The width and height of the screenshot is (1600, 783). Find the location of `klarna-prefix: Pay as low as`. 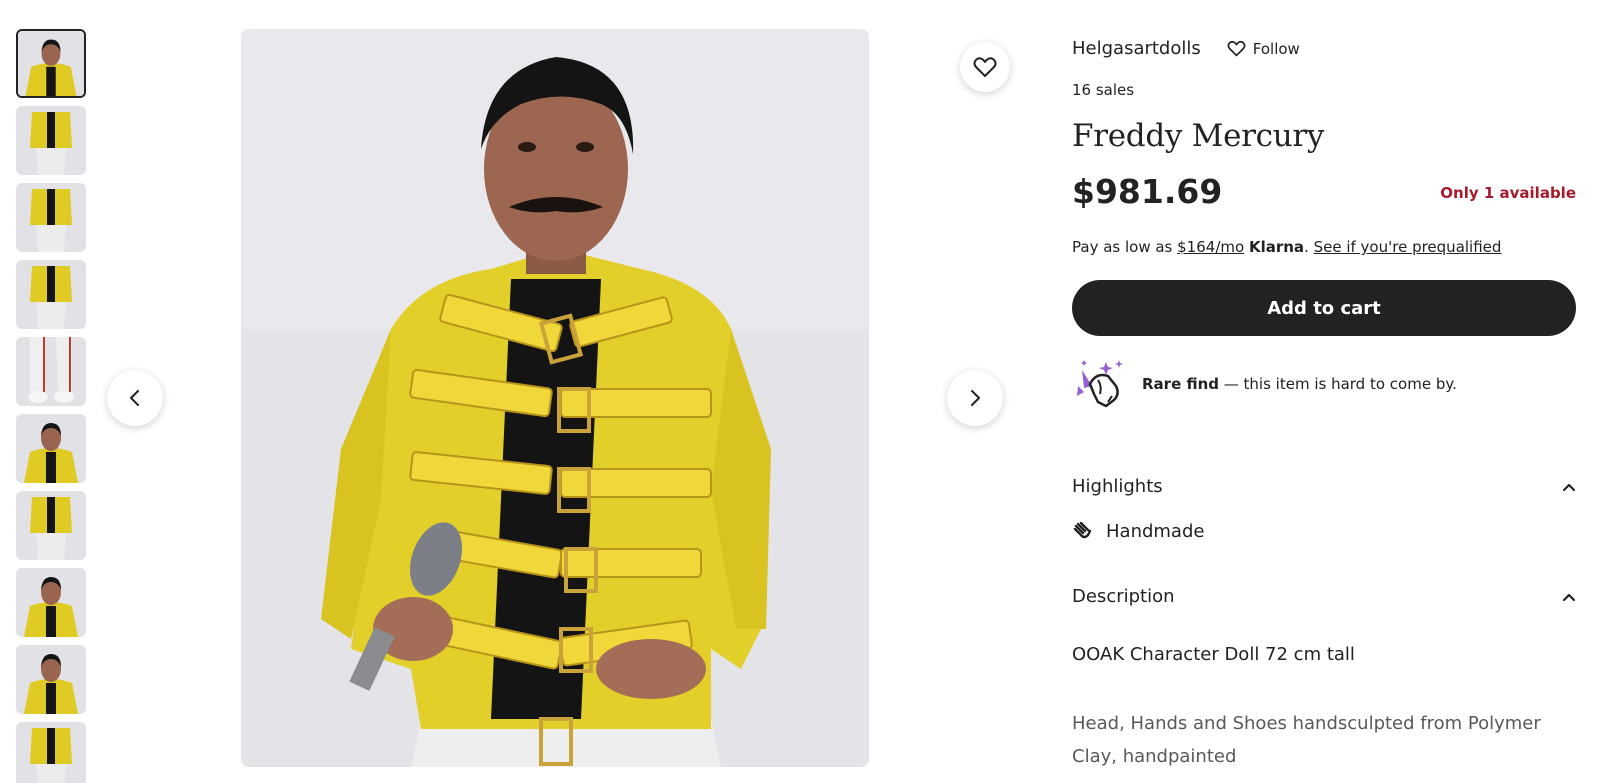

klarna-prefix: Pay as low as is located at coordinates (1125, 247).